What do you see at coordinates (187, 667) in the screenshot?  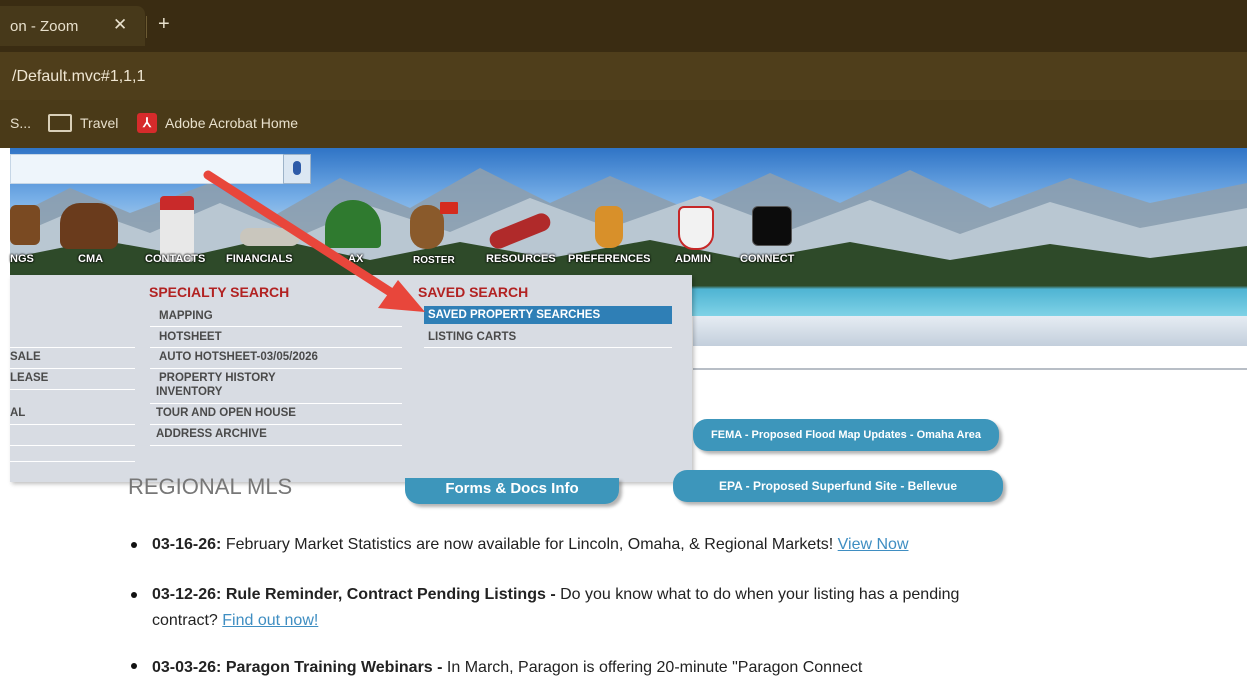 I see `news-date: 03-03-26:` at bounding box center [187, 667].